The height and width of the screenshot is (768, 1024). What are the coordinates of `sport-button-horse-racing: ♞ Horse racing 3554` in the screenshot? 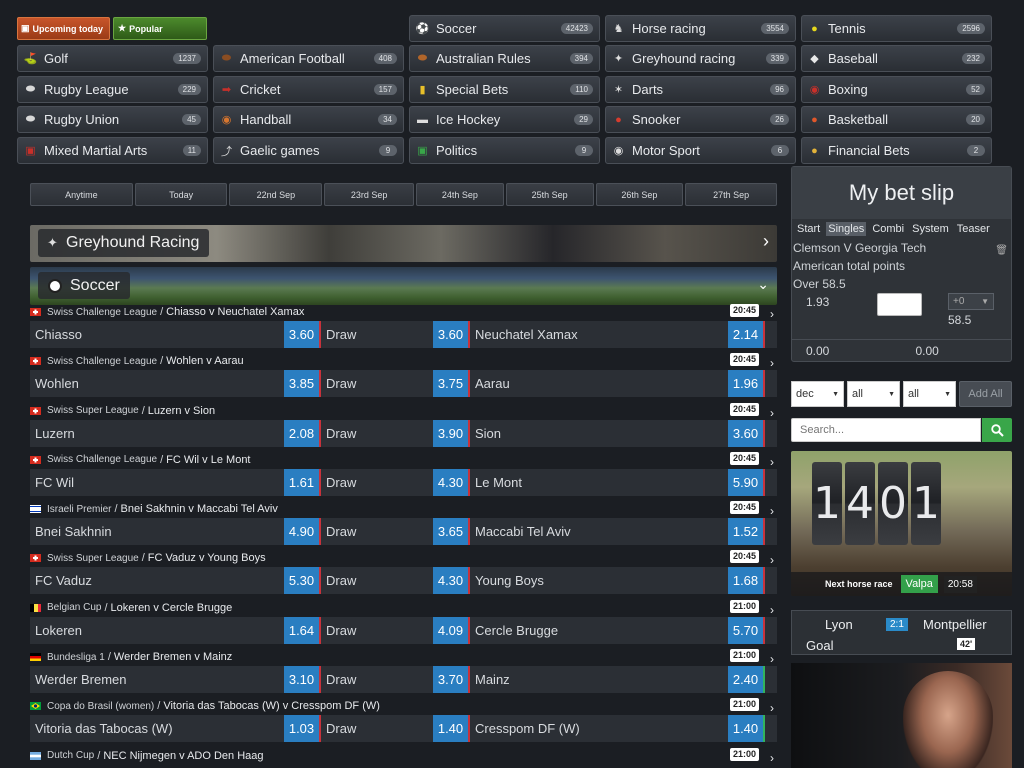 It's located at (700, 28).